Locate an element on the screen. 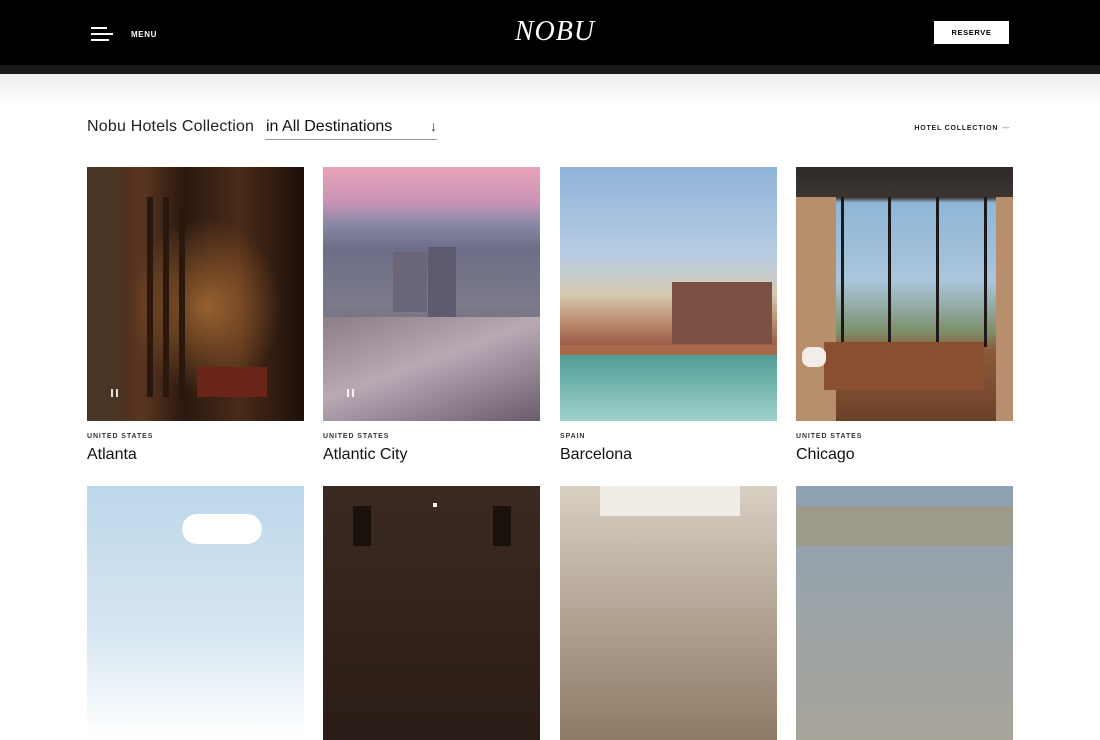 This screenshot has width=1100, height=740. collection-title: Nobu Hotels Collection is located at coordinates (171, 126).